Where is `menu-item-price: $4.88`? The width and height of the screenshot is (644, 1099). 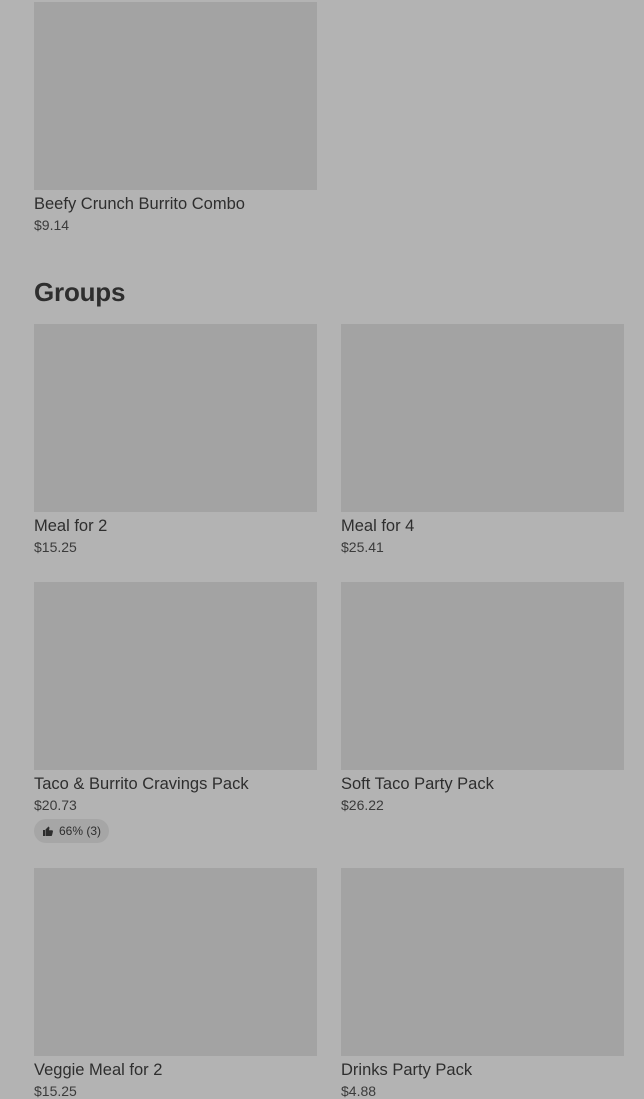 menu-item-price: $4.88 is located at coordinates (359, 1091).